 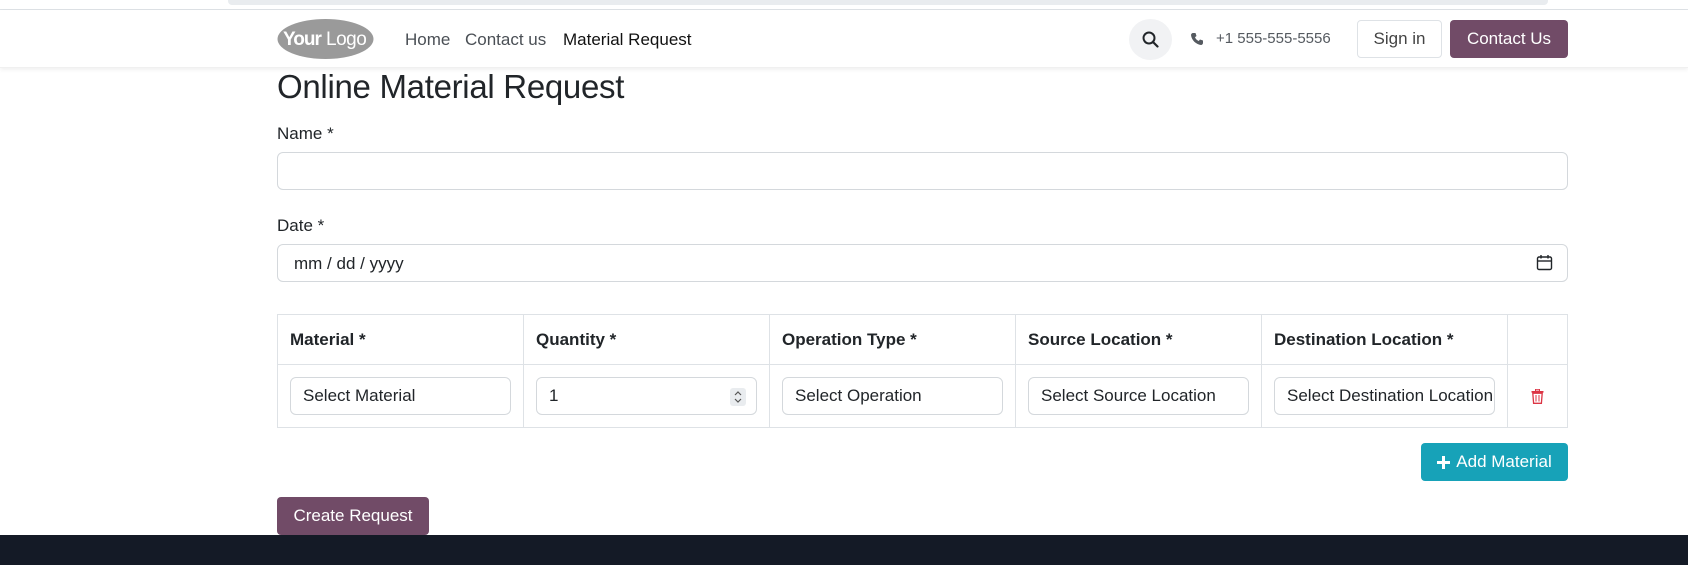 I want to click on add-material-label: Add Material, so click(x=1504, y=461).